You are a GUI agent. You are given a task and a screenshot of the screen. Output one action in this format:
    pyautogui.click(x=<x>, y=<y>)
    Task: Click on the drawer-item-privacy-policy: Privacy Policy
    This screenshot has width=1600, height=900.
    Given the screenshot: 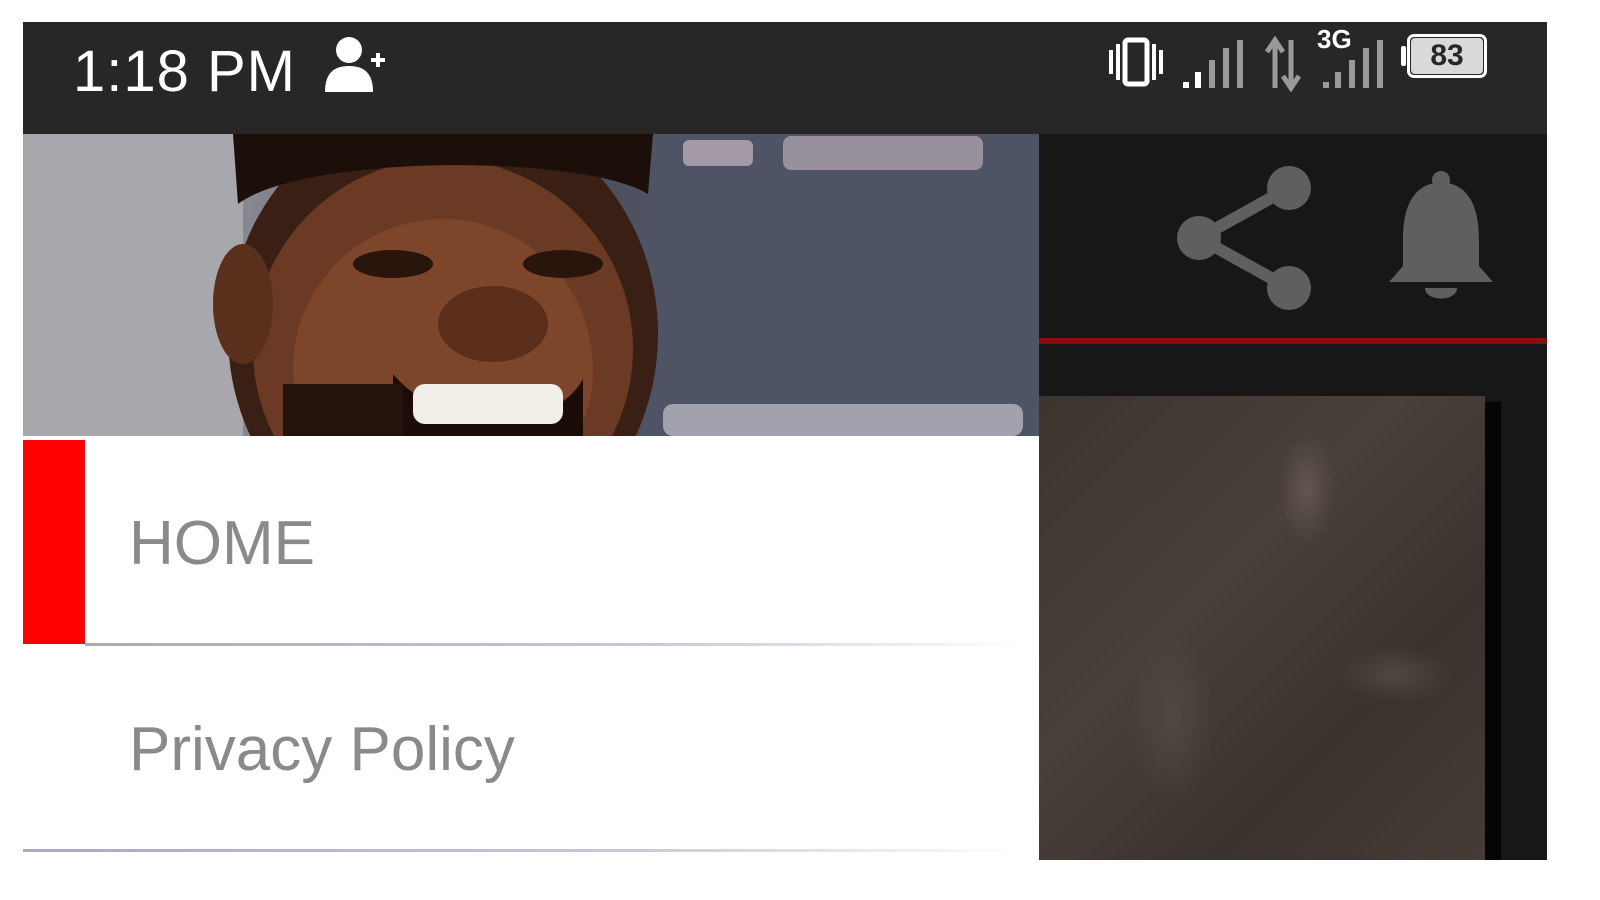 What is the action you would take?
    pyautogui.click(x=531, y=749)
    